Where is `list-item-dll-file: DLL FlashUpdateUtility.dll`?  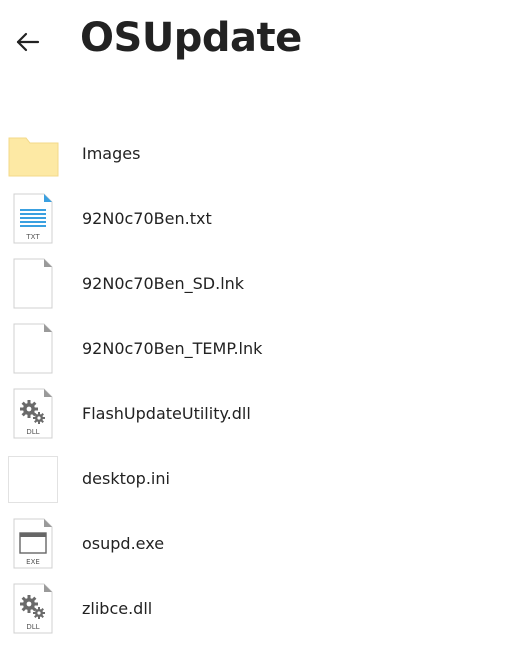
list-item-dll-file: DLL FlashUpdateUtility.dll is located at coordinates (263, 414).